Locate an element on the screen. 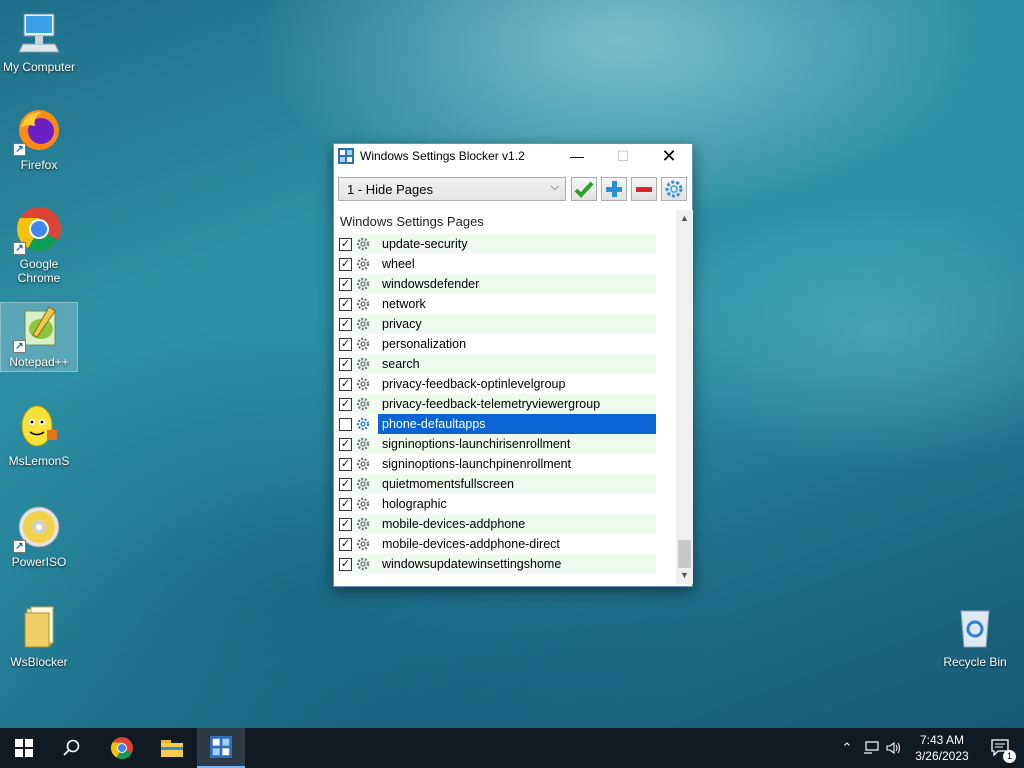 The height and width of the screenshot is (768, 1024). list-item-label: privacy-feedback-telemetryviewergroup is located at coordinates (491, 404).